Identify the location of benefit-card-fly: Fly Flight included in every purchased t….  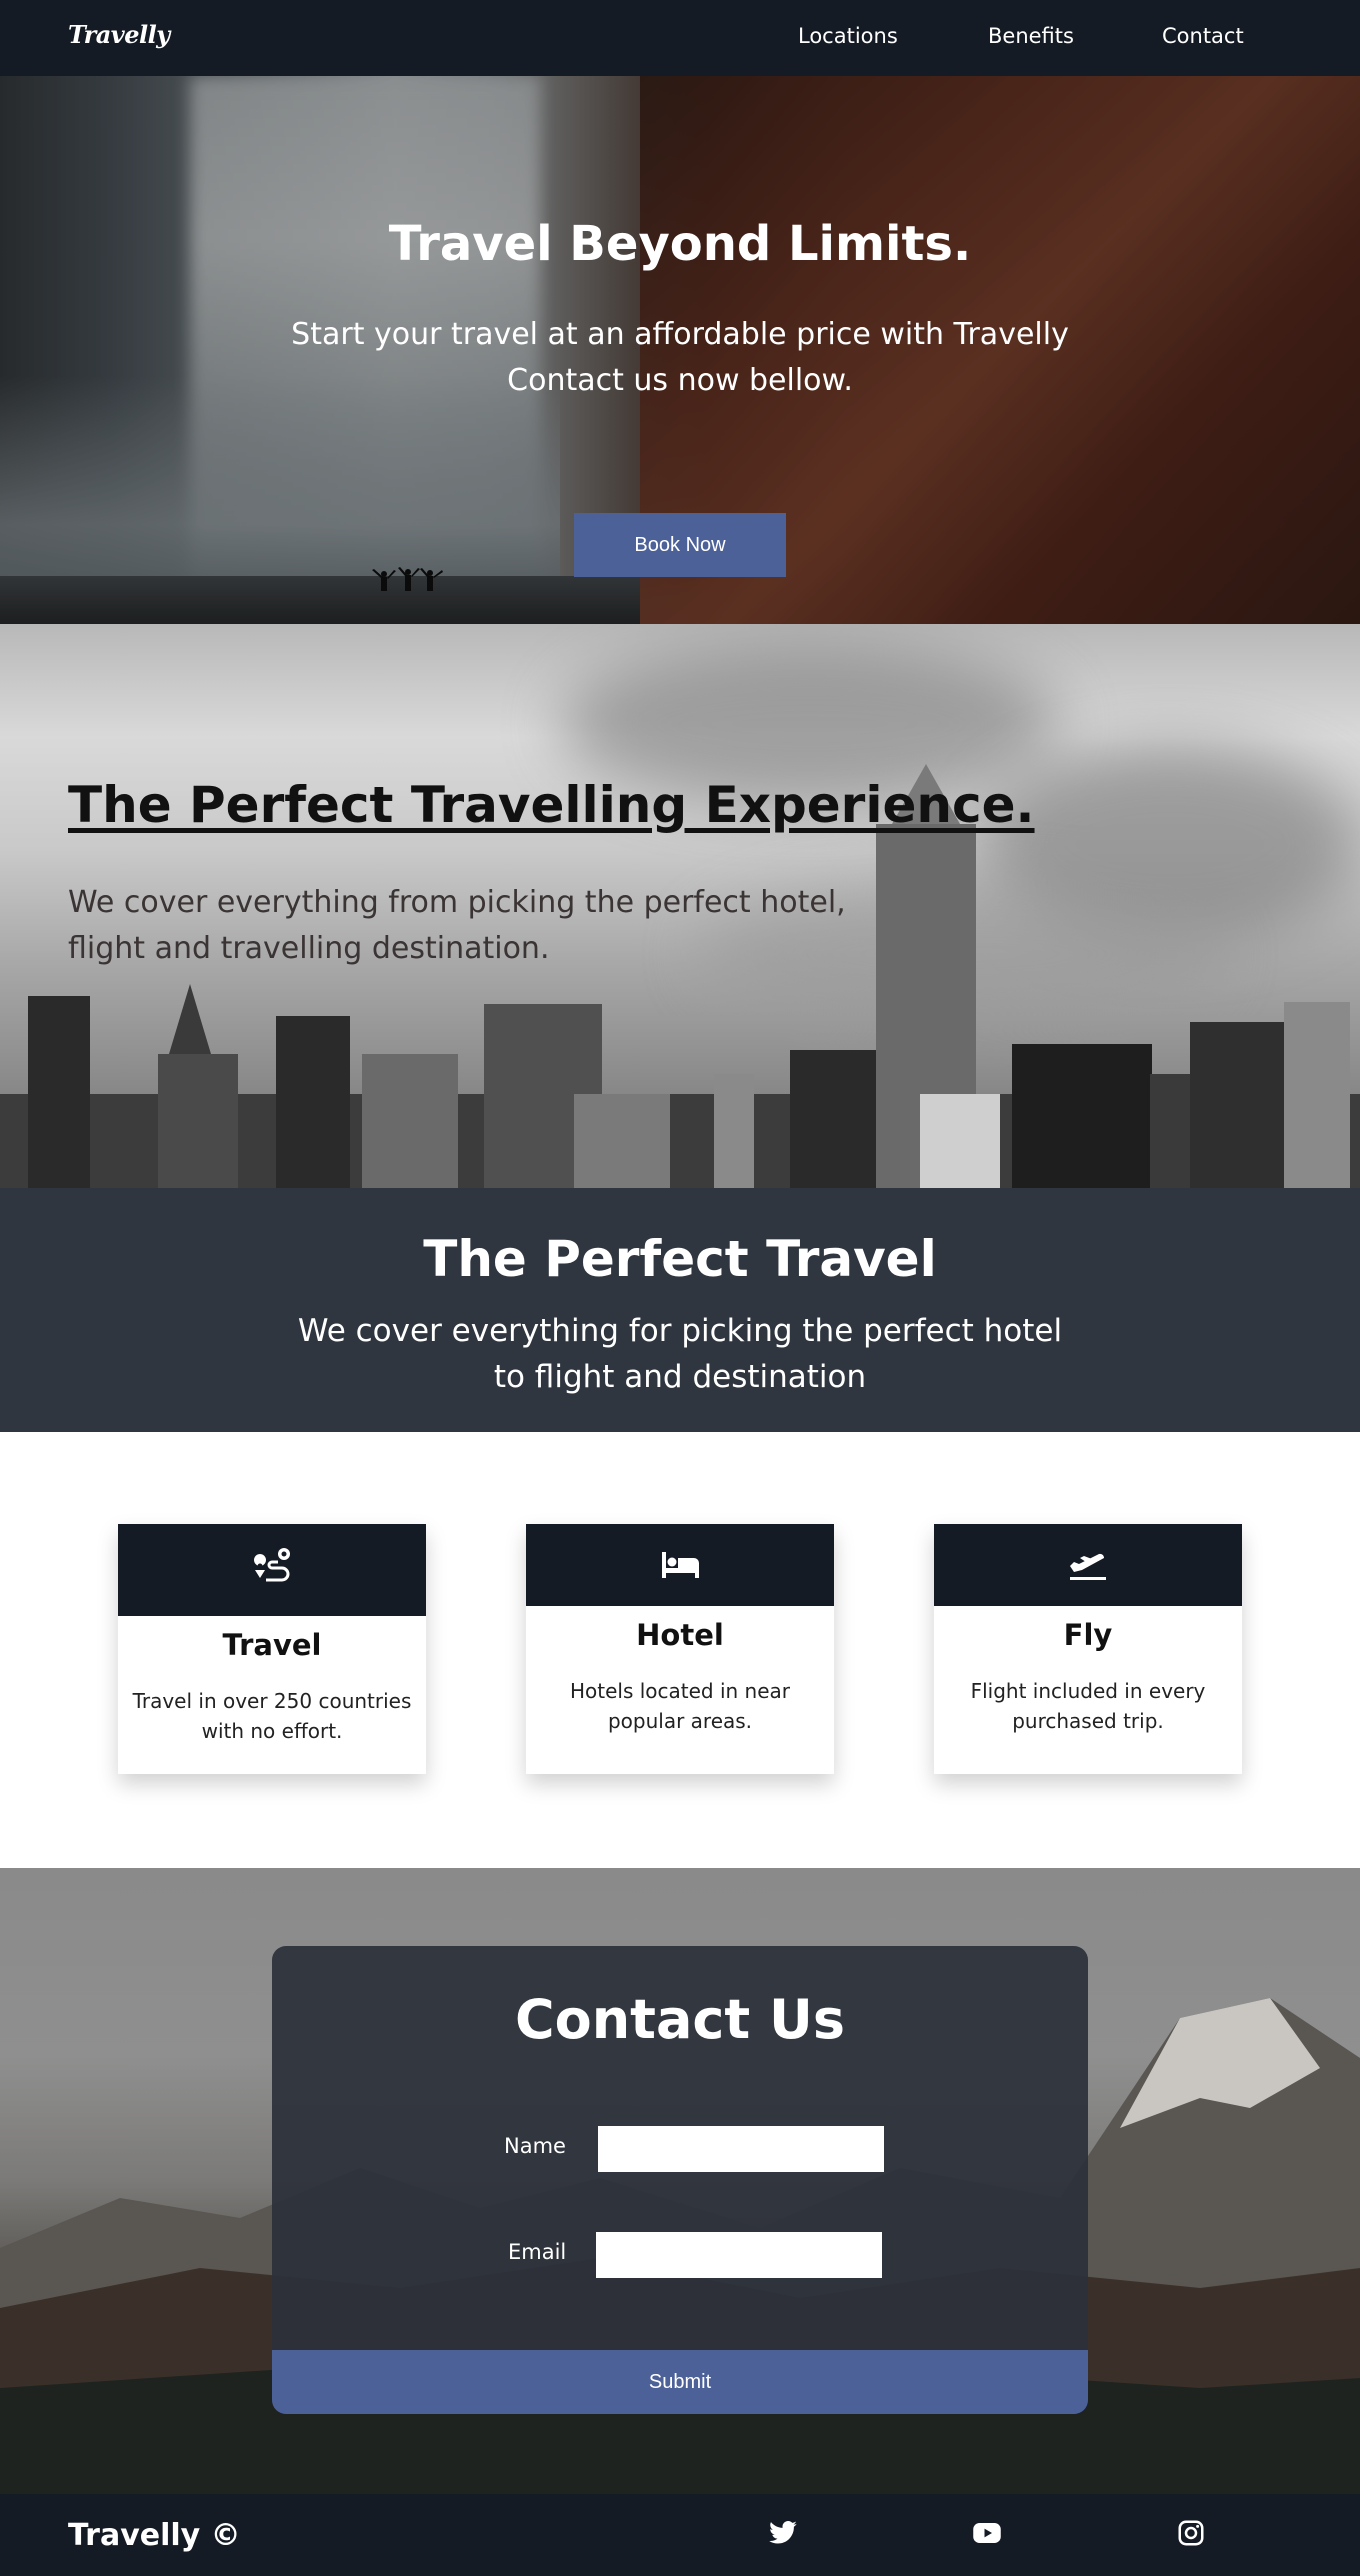
(1088, 1649).